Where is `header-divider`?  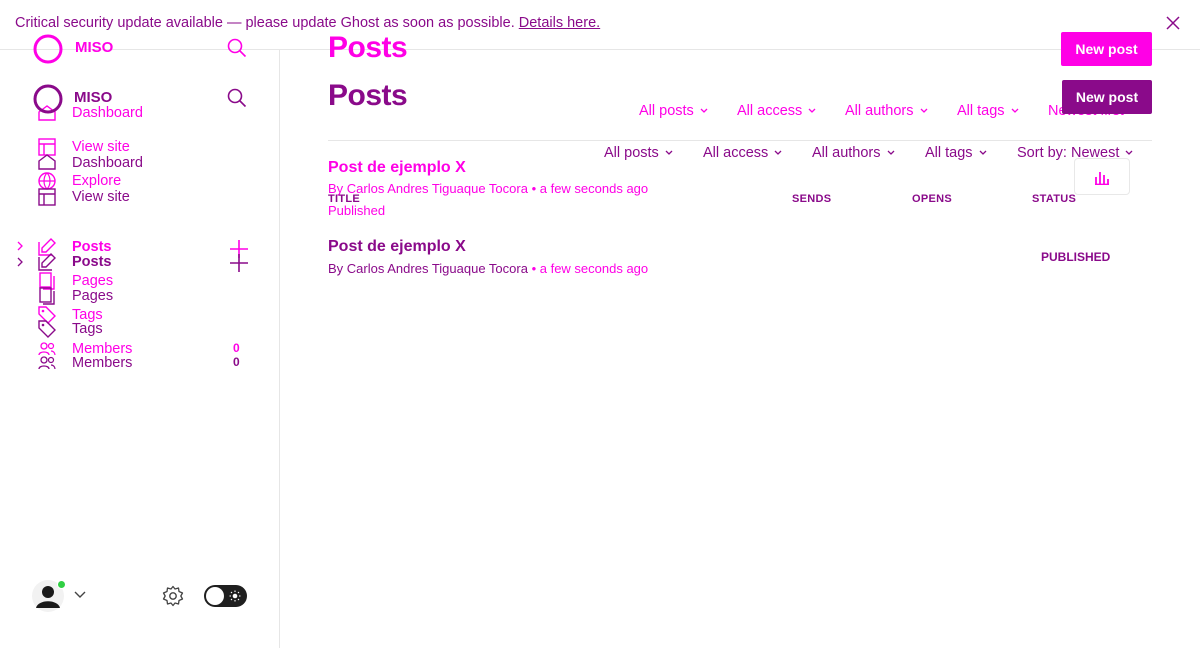 header-divider is located at coordinates (740, 140).